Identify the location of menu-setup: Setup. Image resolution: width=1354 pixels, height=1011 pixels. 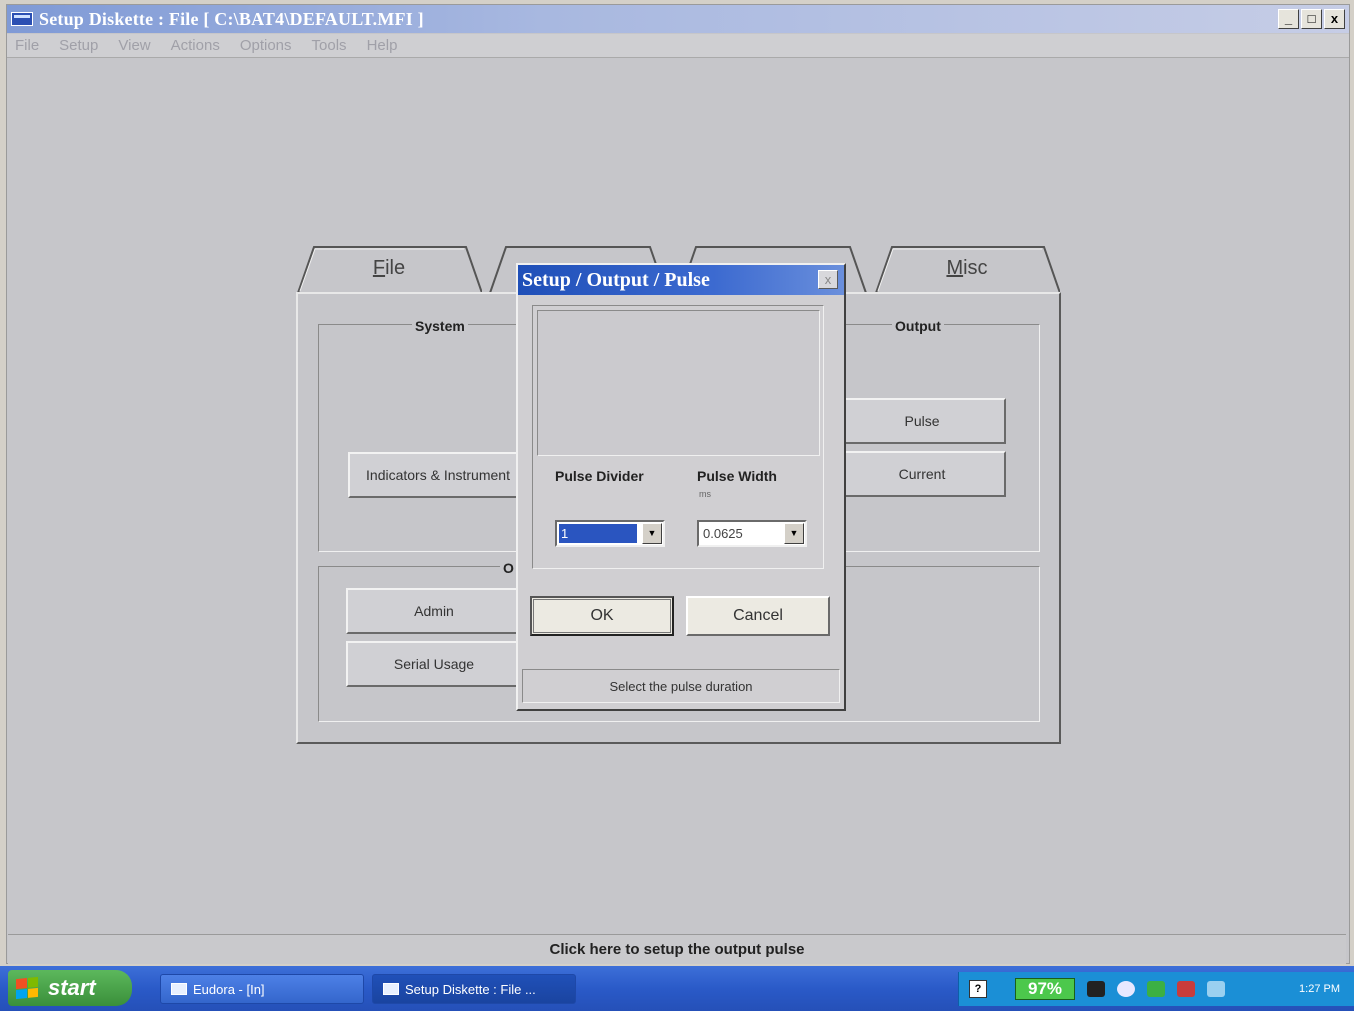
(78, 45).